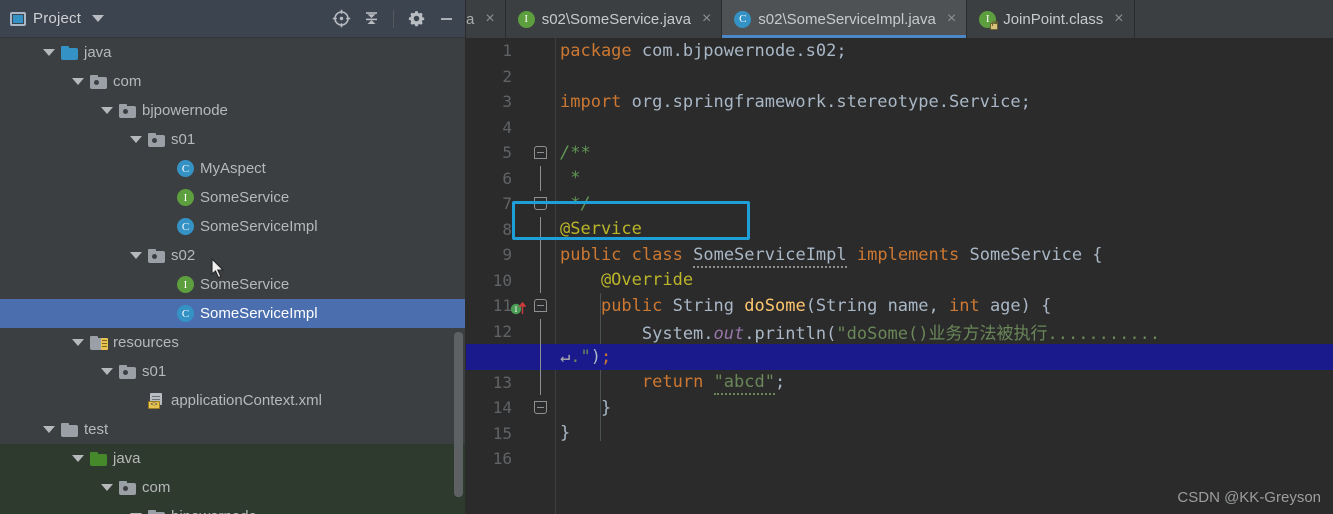  I want to click on code-line: 6 *, so click(899, 178).